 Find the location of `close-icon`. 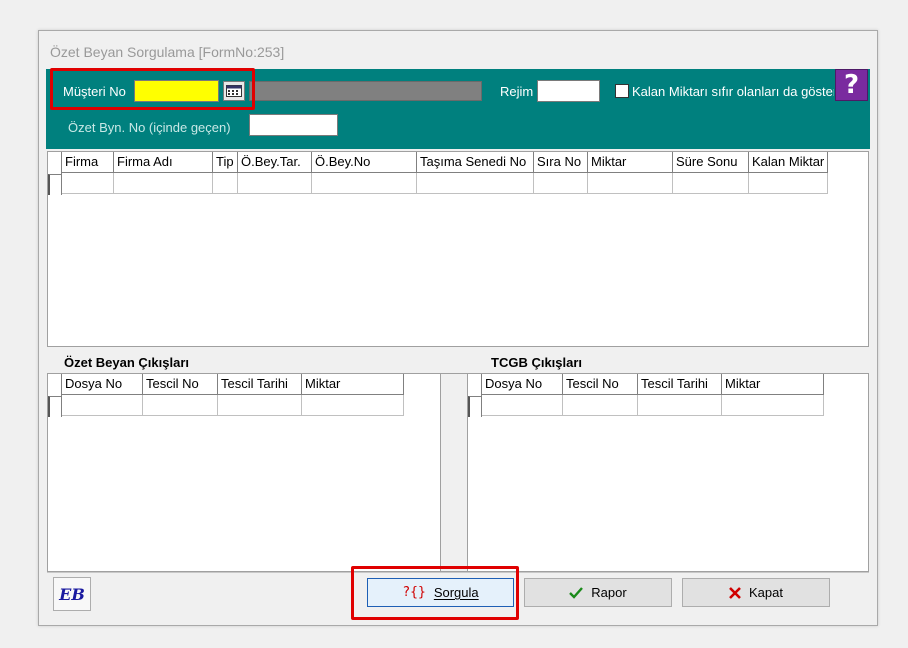

close-icon is located at coordinates (735, 592).